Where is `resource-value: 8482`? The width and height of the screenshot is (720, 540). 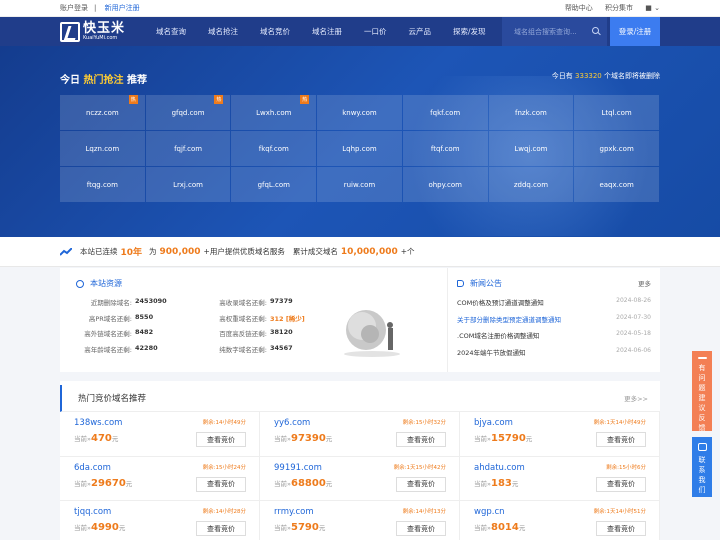 resource-value: 8482 is located at coordinates (144, 336).